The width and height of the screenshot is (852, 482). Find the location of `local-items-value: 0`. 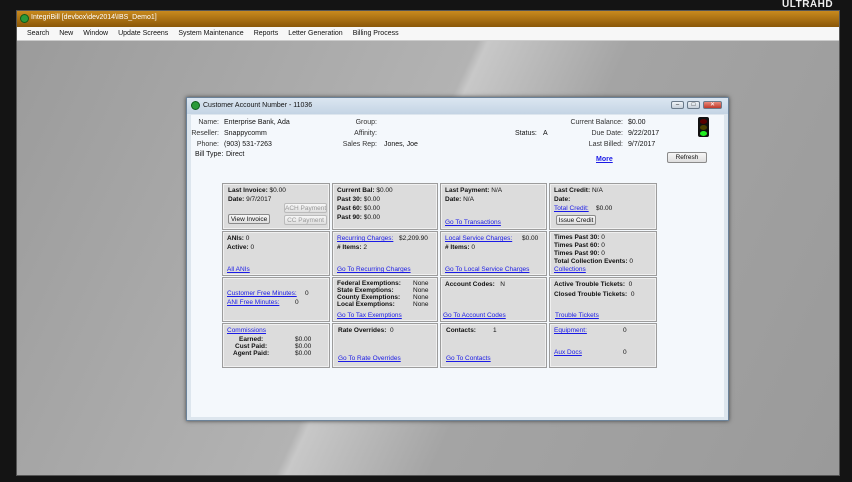

local-items-value: 0 is located at coordinates (473, 247).